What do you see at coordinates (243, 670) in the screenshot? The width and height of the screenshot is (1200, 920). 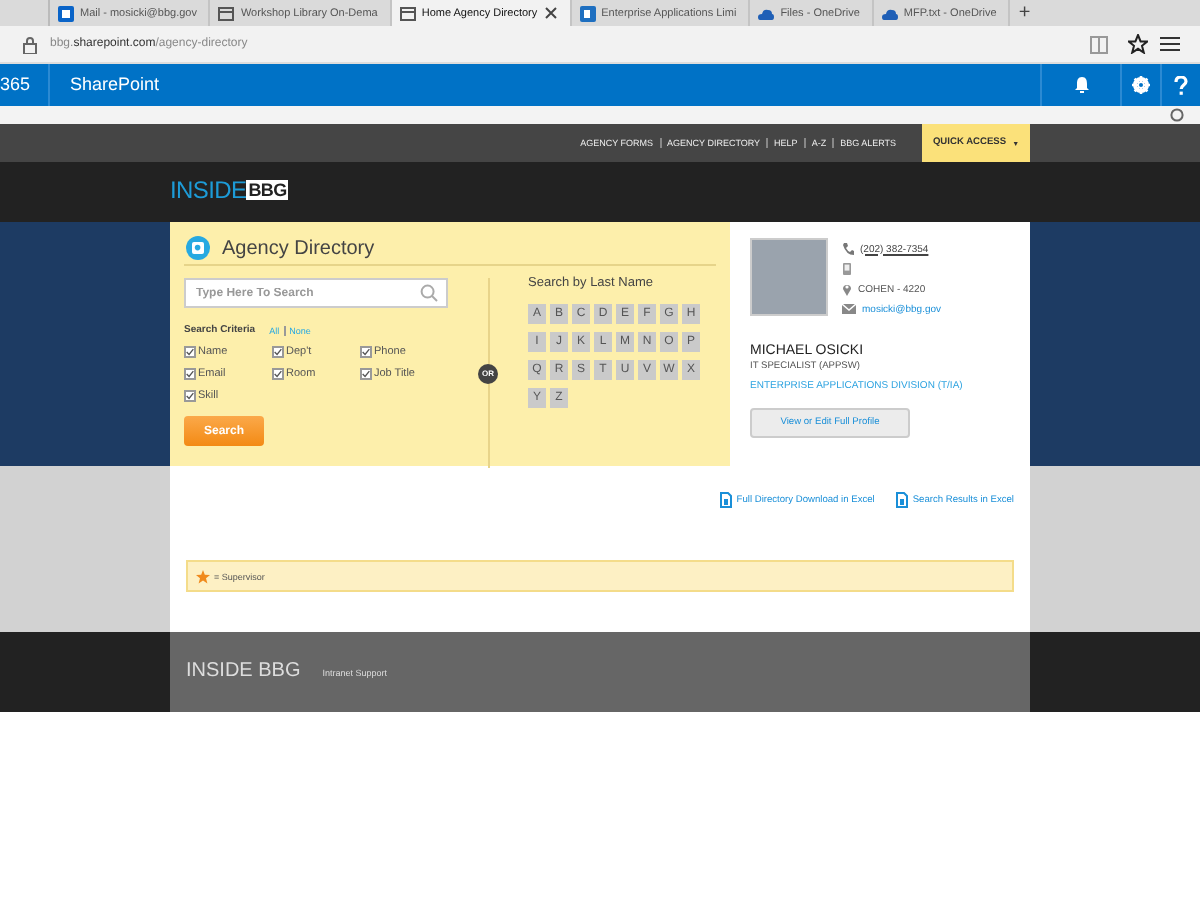 I see `footer-title: INSIDE BBG` at bounding box center [243, 670].